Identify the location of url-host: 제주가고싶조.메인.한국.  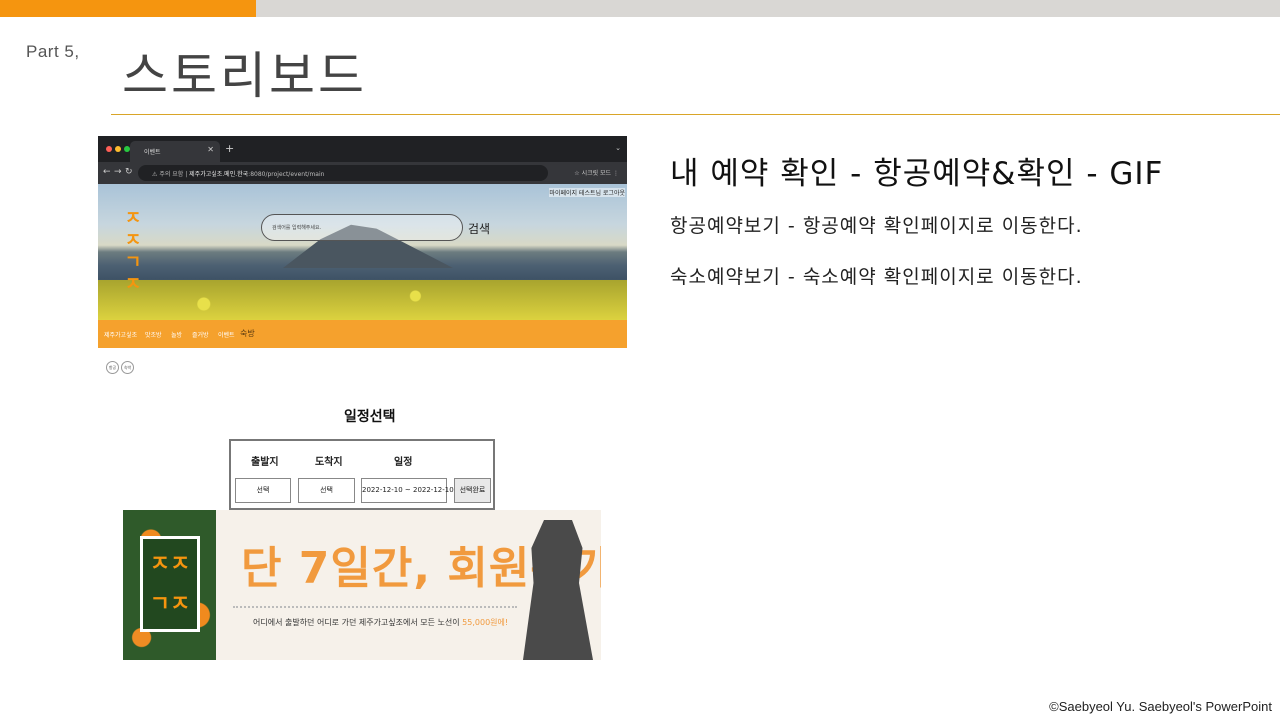
(219, 174).